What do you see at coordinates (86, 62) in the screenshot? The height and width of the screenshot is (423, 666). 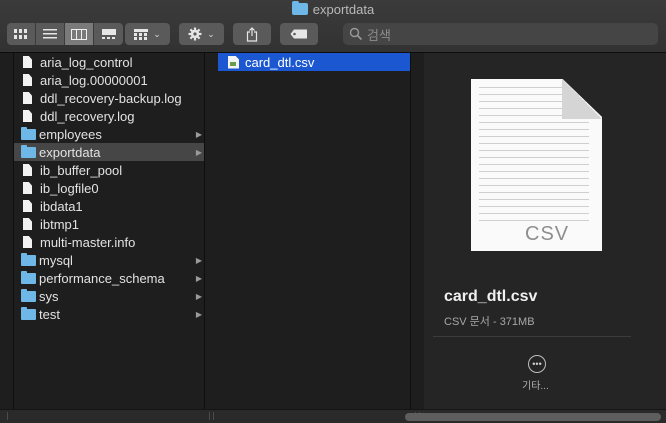 I see `item-label: aria_log_control` at bounding box center [86, 62].